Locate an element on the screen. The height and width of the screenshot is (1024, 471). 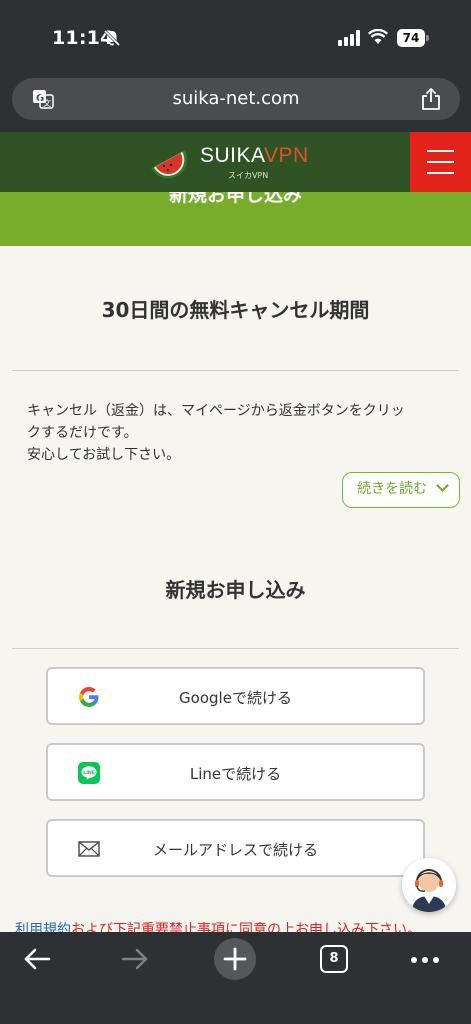
browser-toolbar: 8 is located at coordinates (235, 978).